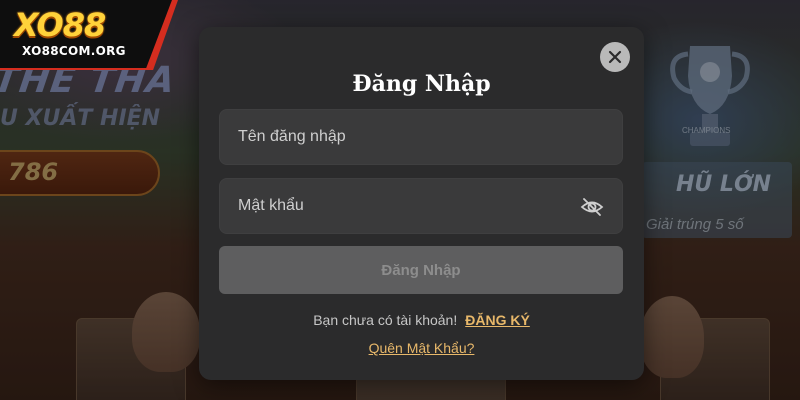  I want to click on username-input, so click(421, 137).